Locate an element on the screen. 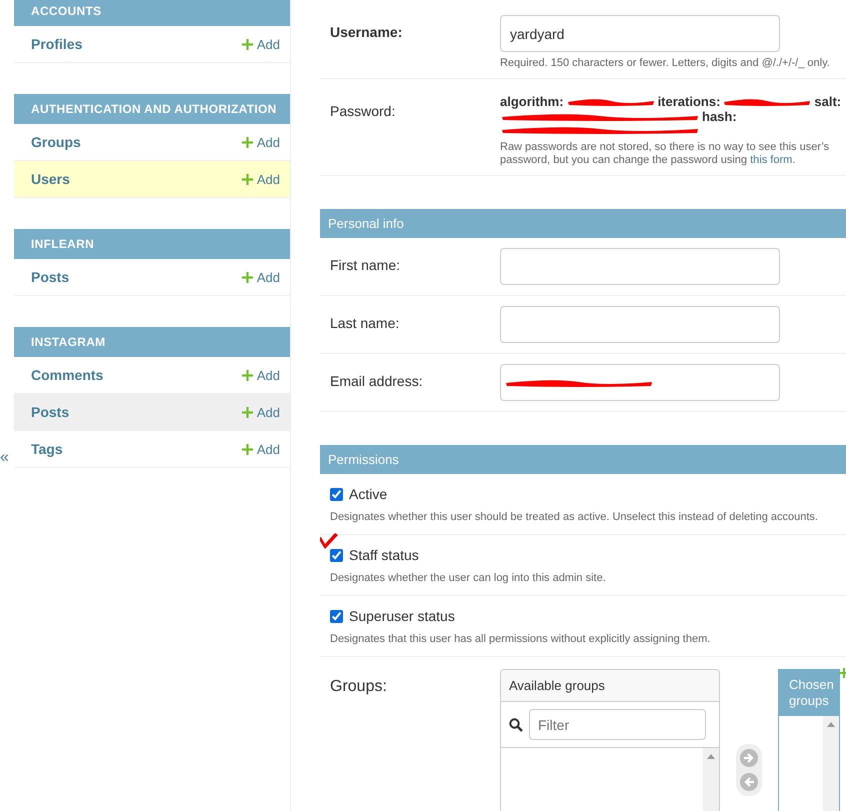 The width and height of the screenshot is (846, 811). field-label: First name: is located at coordinates (366, 265).